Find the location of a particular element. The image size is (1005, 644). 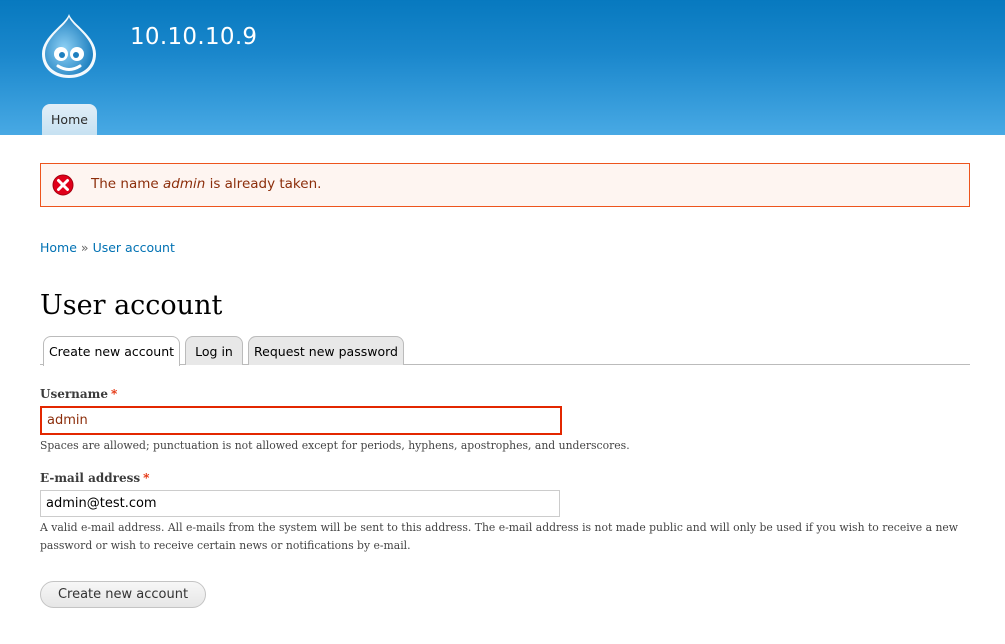

email-input is located at coordinates (300, 503).